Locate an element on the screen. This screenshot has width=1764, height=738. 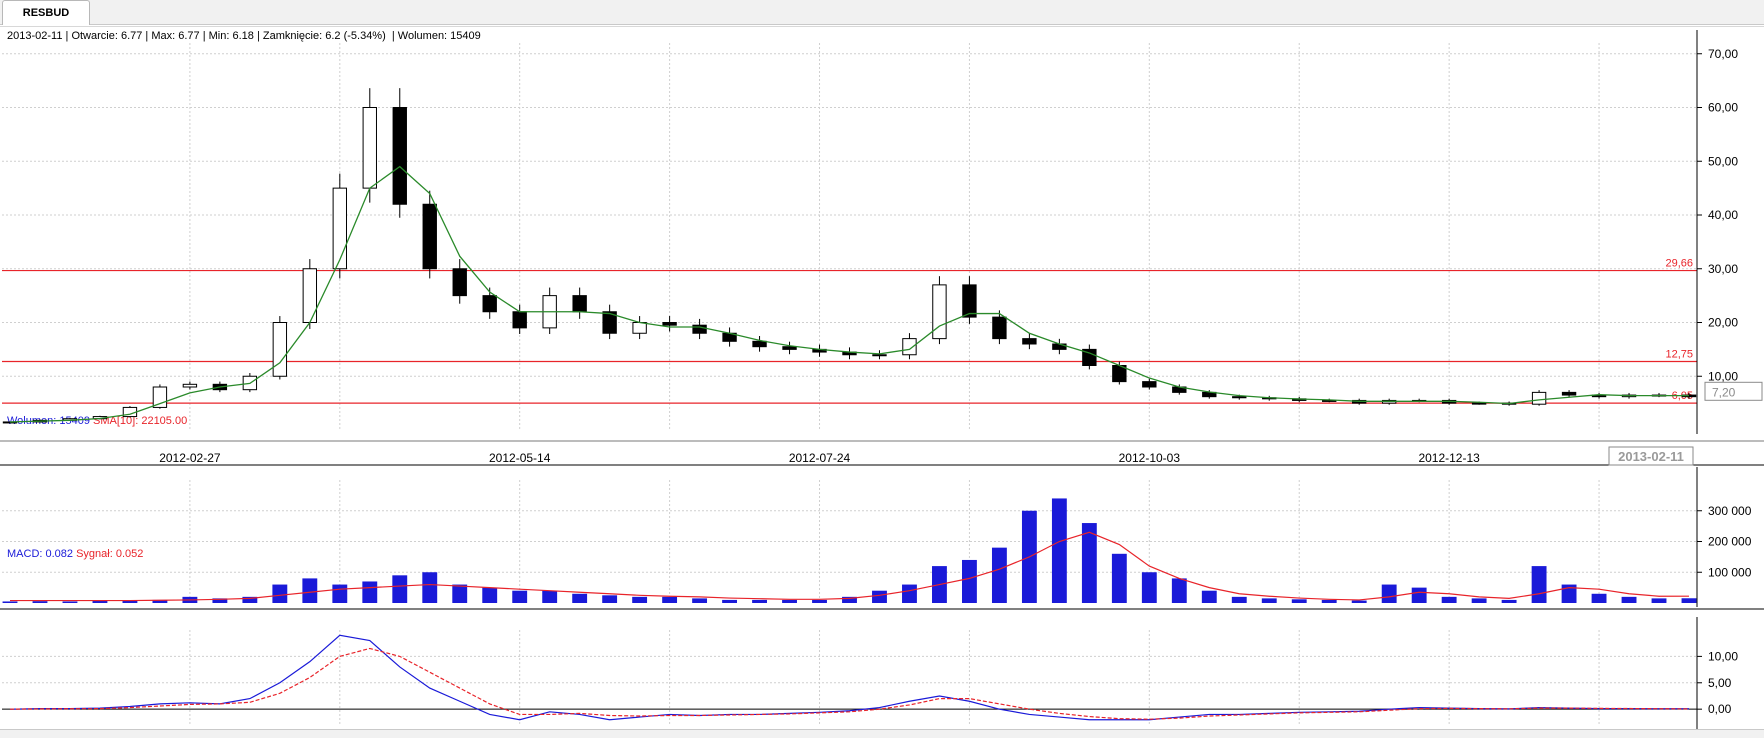
macd-y-tick-label: 5,00 is located at coordinates (1720, 683).